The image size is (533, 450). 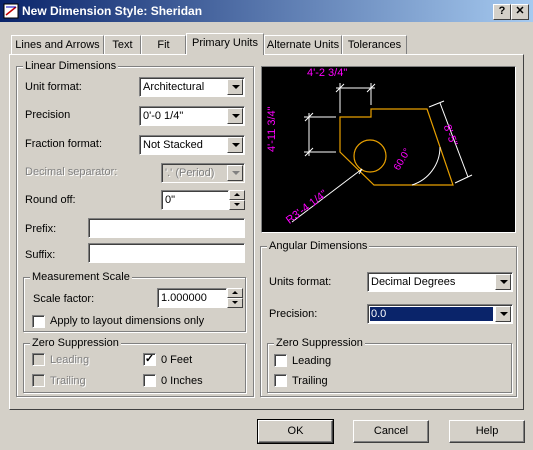 What do you see at coordinates (280, 380) in the screenshot?
I see `trailing-angular-checkbox` at bounding box center [280, 380].